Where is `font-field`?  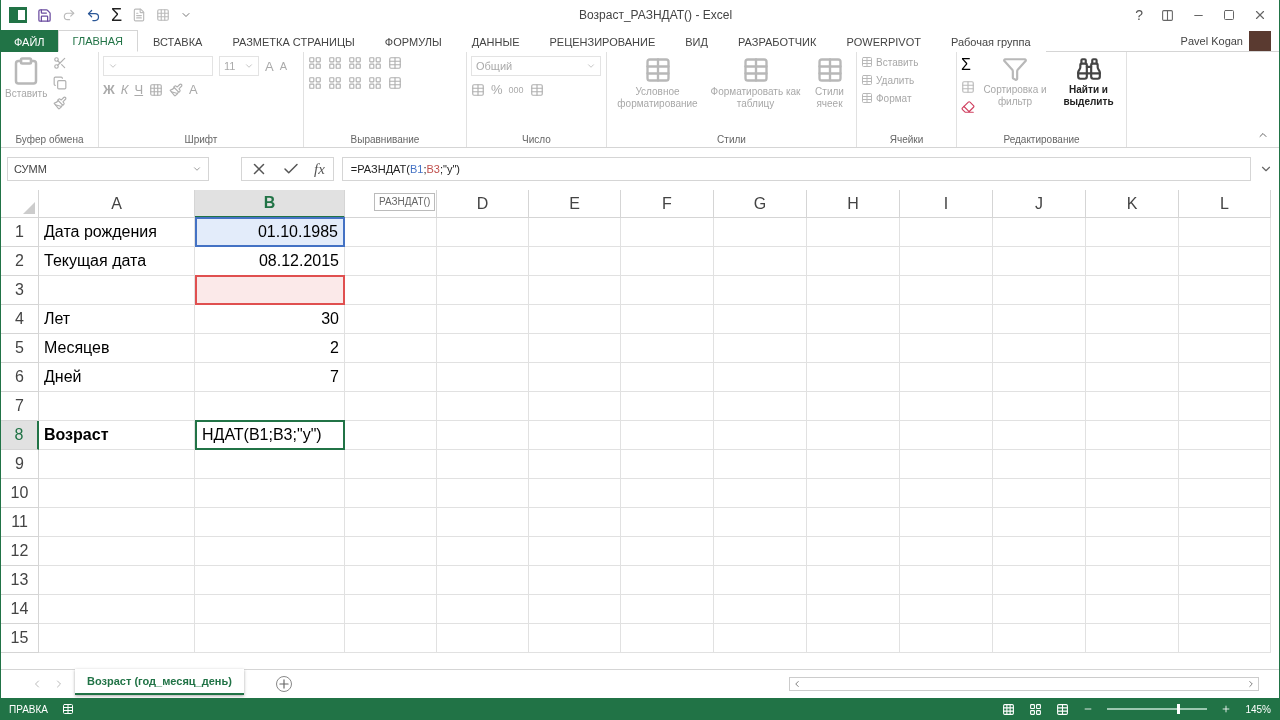
font-field is located at coordinates (158, 66).